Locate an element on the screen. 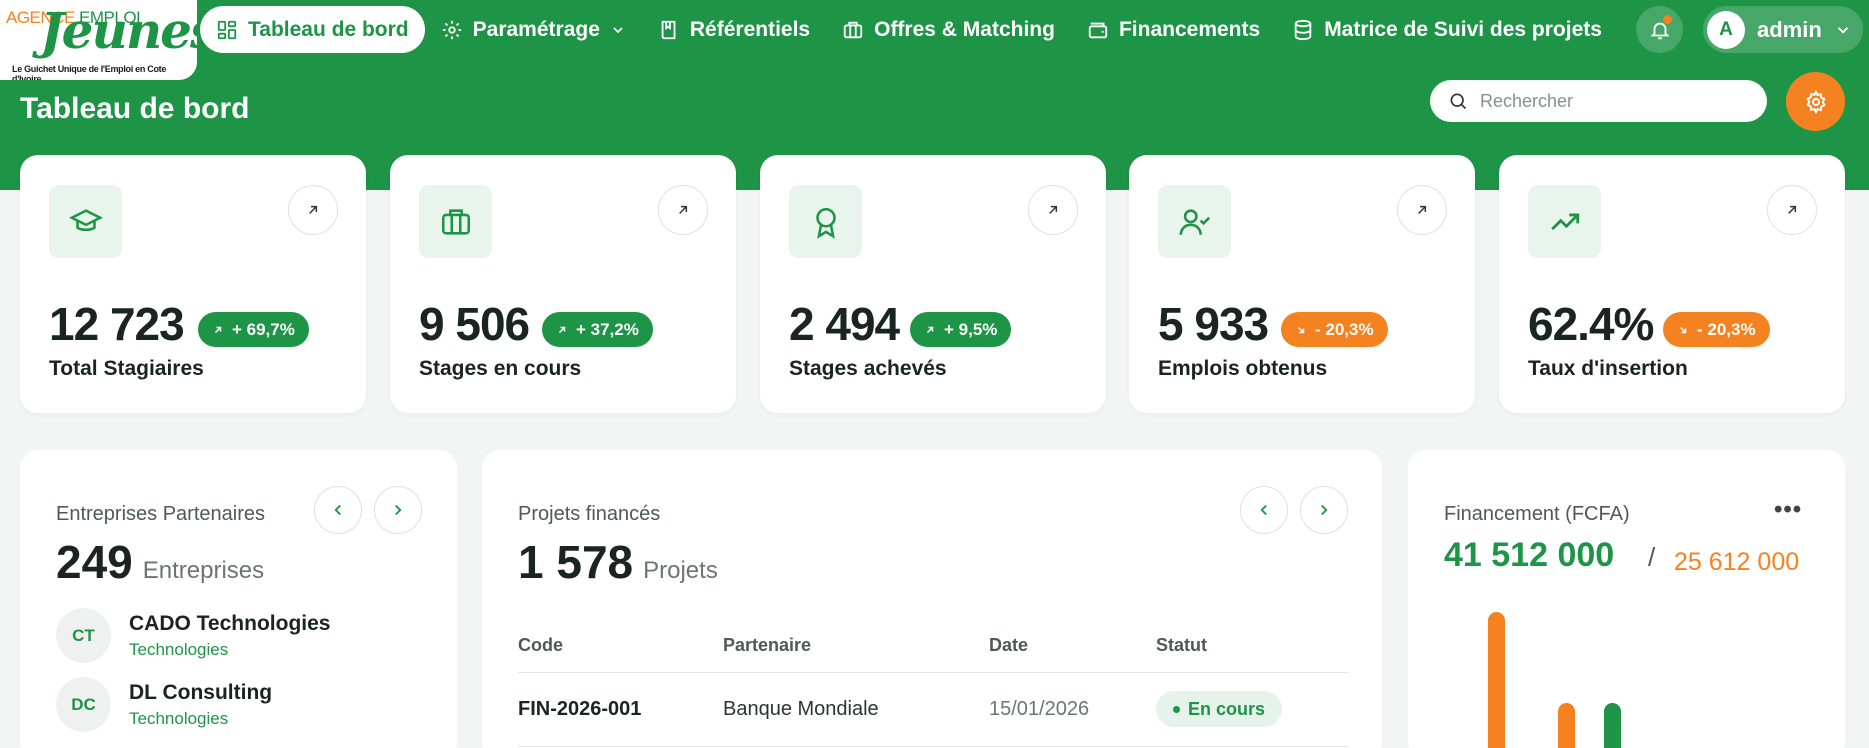 This screenshot has height=748, width=1869. notification-dot is located at coordinates (1667, 19).